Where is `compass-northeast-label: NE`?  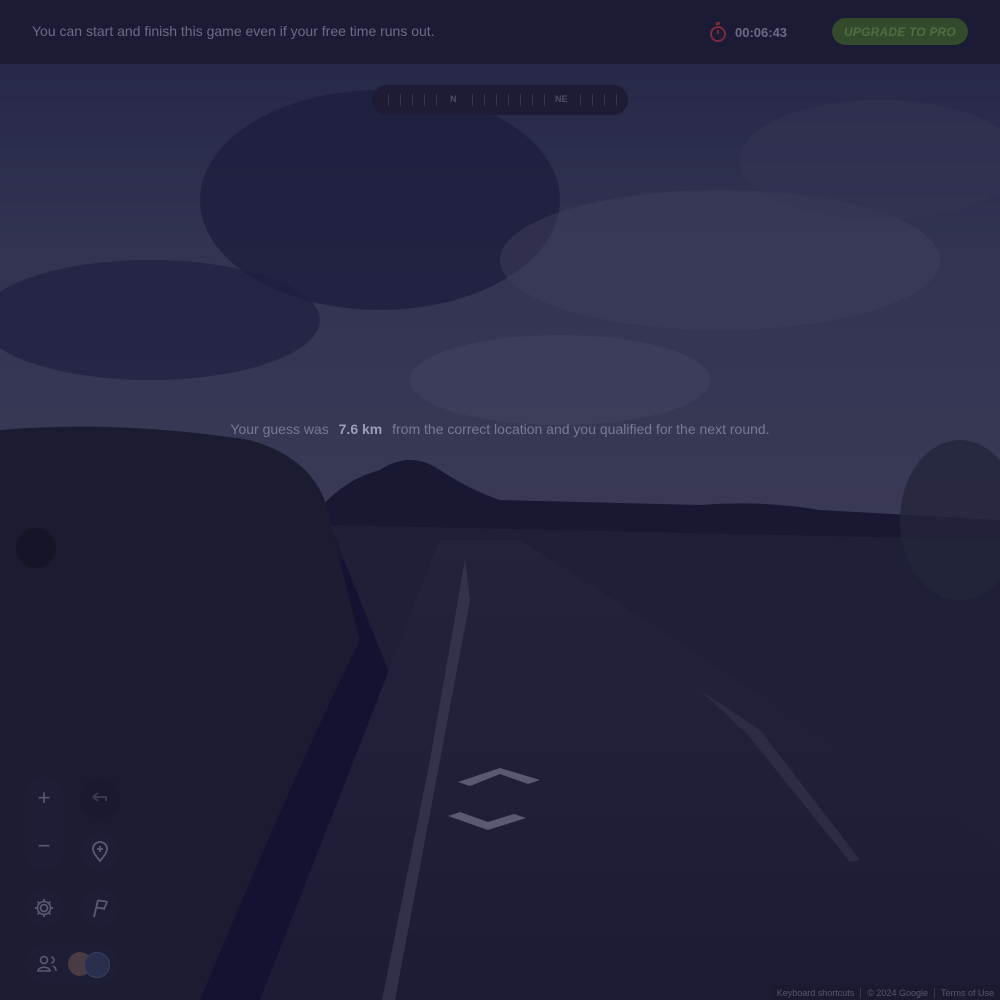
compass-northeast-label: NE is located at coordinates (561, 99).